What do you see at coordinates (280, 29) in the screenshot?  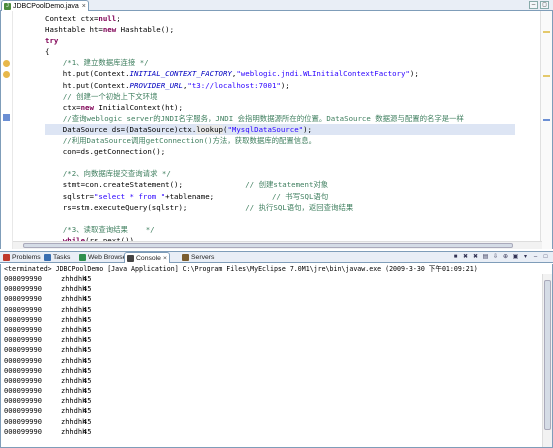 I see `code-line: Hashtable ht=new Hashtable();` at bounding box center [280, 29].